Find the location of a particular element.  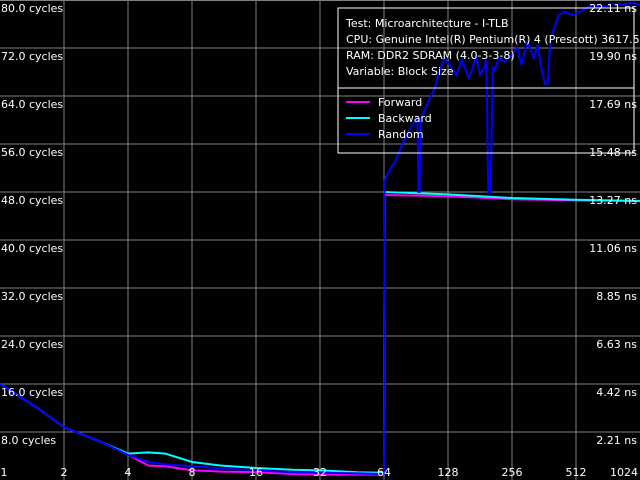

y-tick-label-right: 2.21 ns is located at coordinates (616, 440).